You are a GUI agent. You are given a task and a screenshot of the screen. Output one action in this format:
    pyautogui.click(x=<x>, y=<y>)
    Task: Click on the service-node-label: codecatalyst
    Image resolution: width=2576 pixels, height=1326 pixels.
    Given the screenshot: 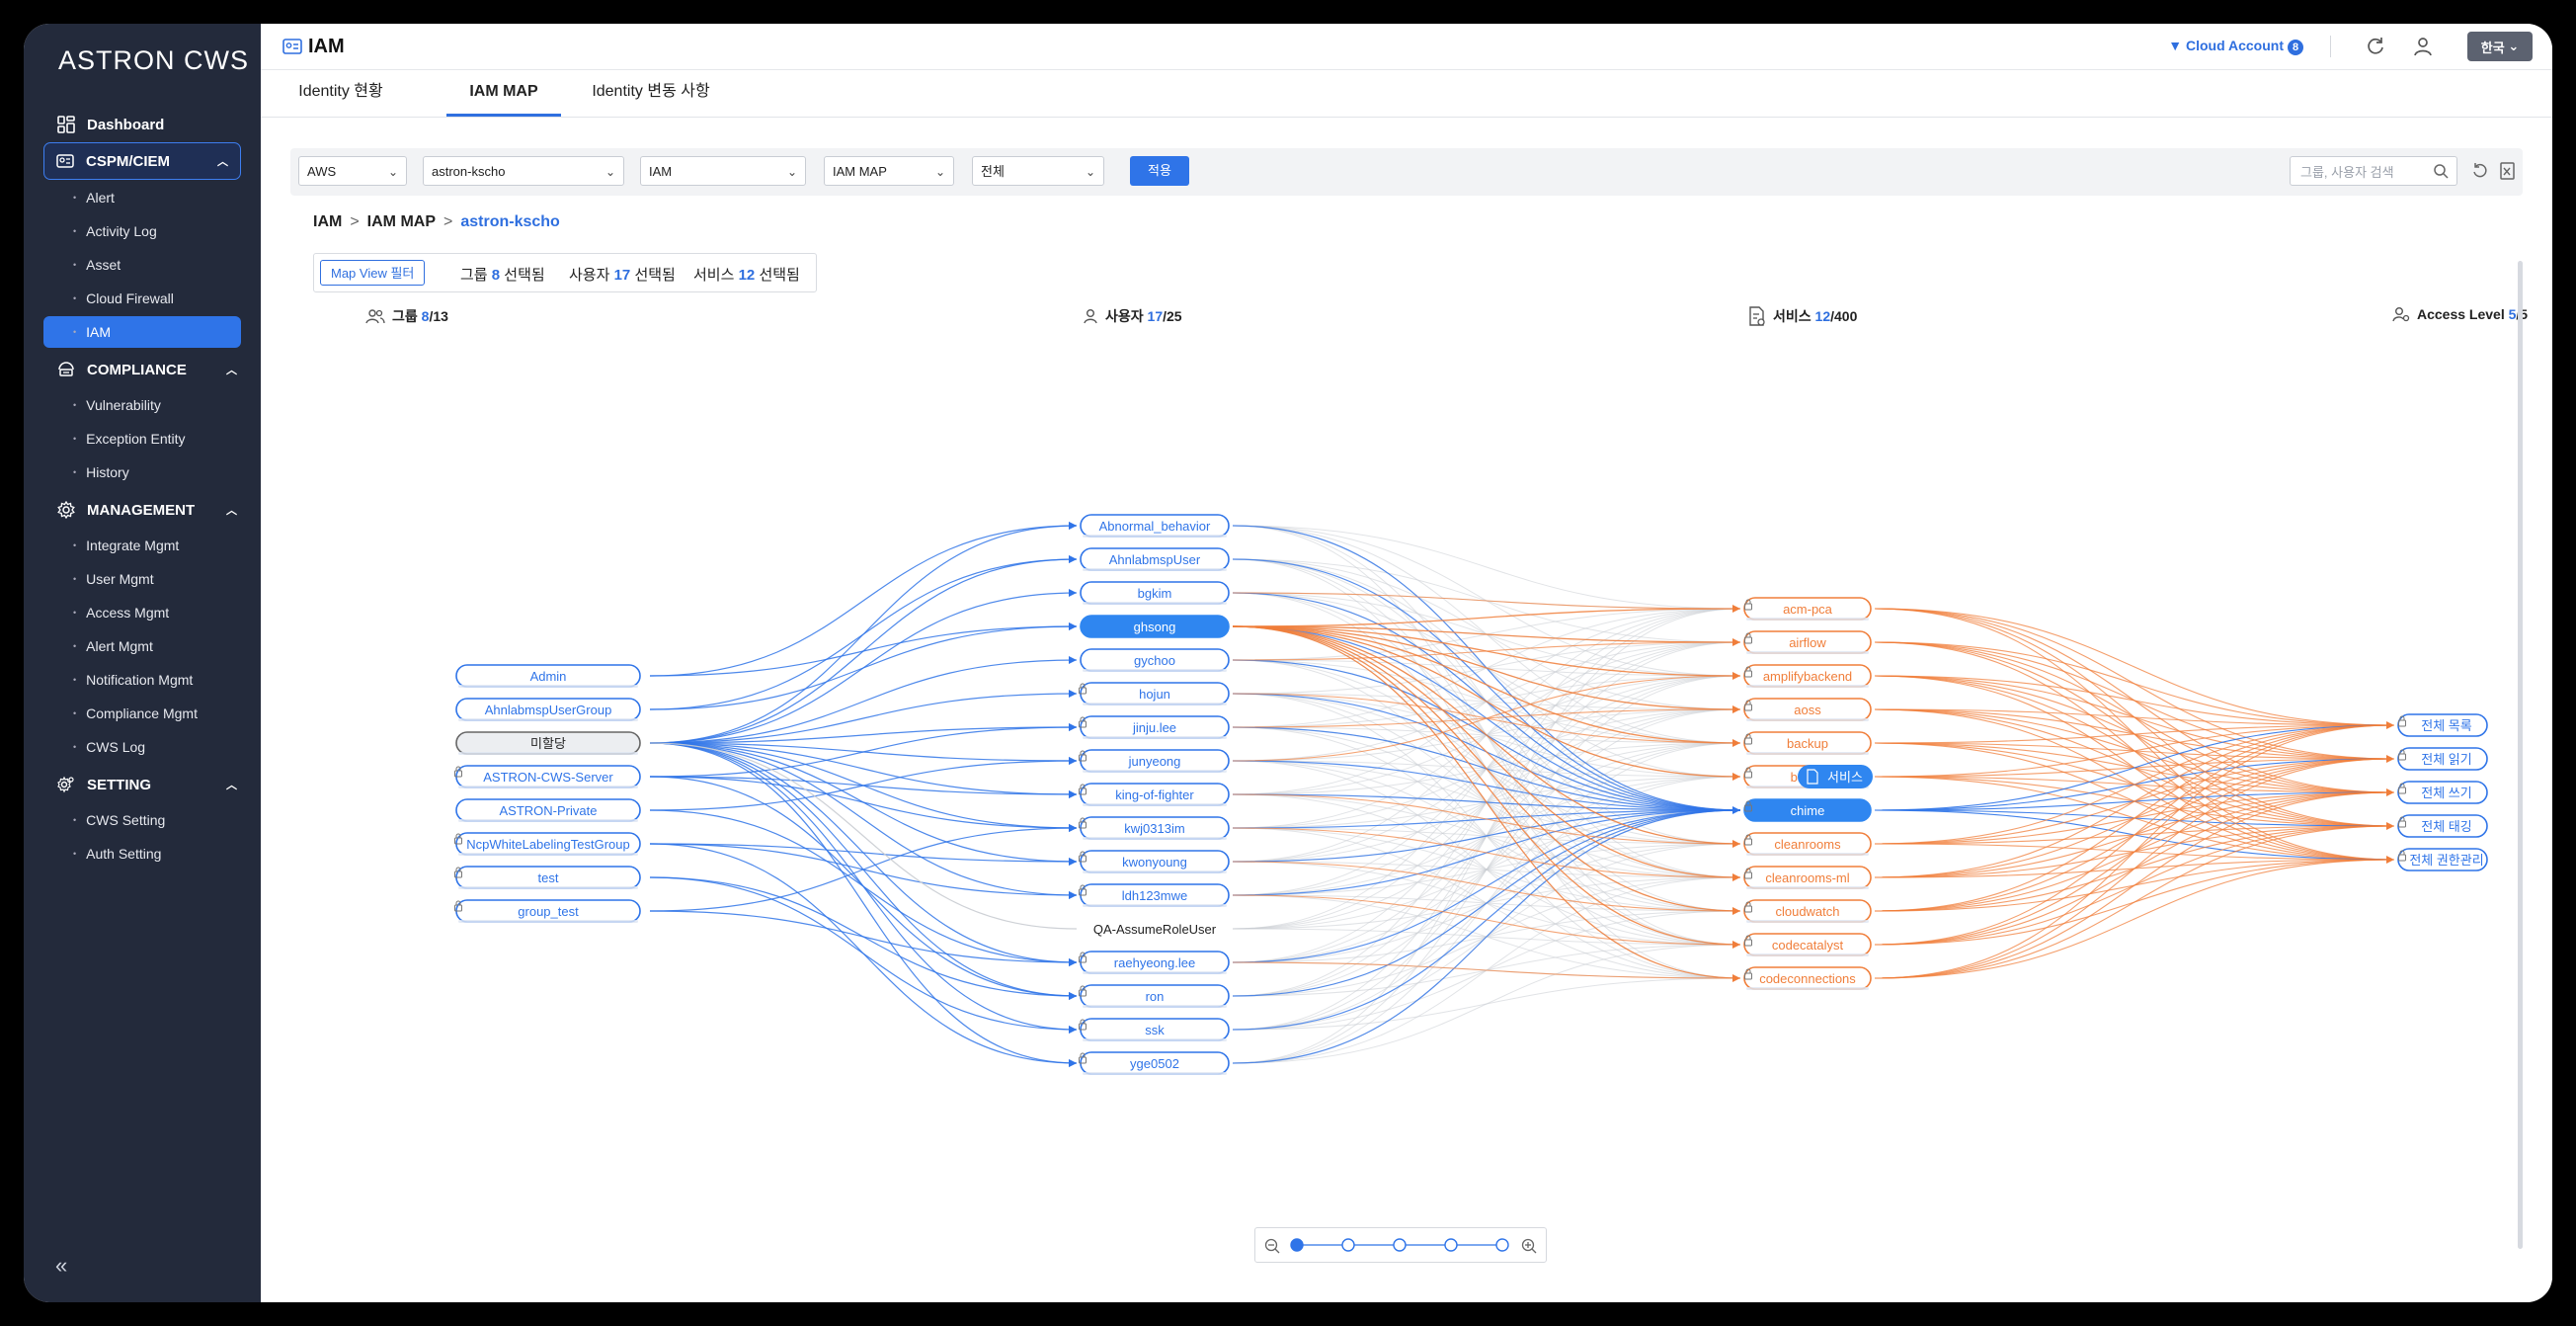 What is the action you would take?
    pyautogui.click(x=1808, y=945)
    